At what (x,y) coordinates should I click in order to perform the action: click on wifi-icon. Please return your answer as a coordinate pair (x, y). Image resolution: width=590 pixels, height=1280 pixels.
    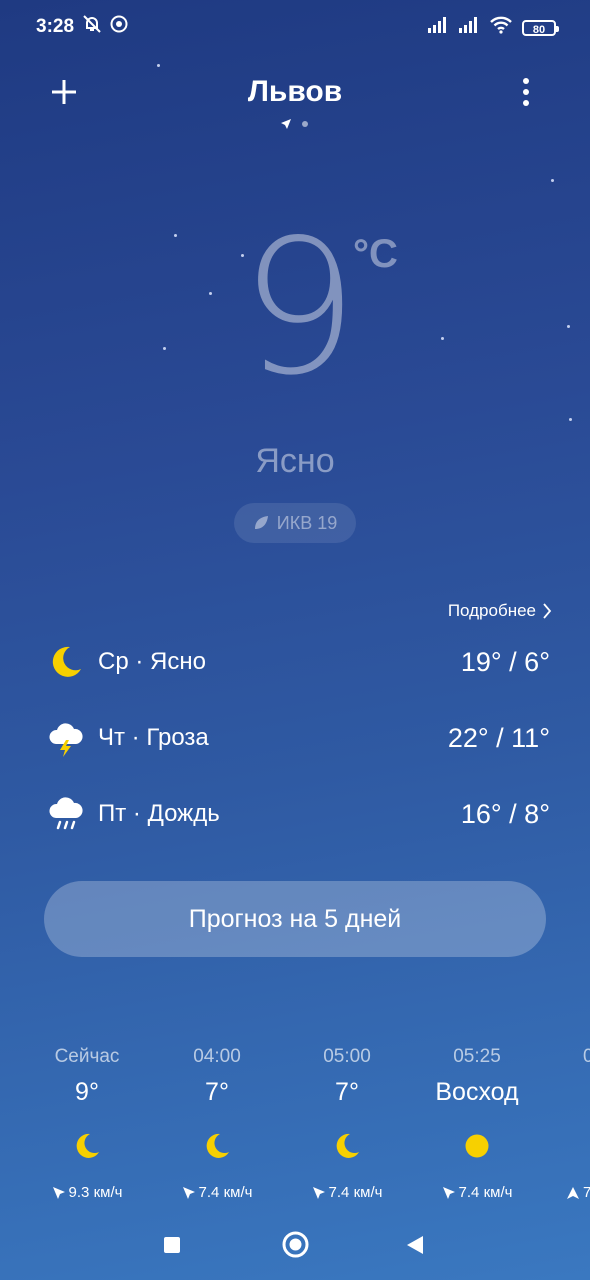
    Looking at the image, I should click on (501, 27).